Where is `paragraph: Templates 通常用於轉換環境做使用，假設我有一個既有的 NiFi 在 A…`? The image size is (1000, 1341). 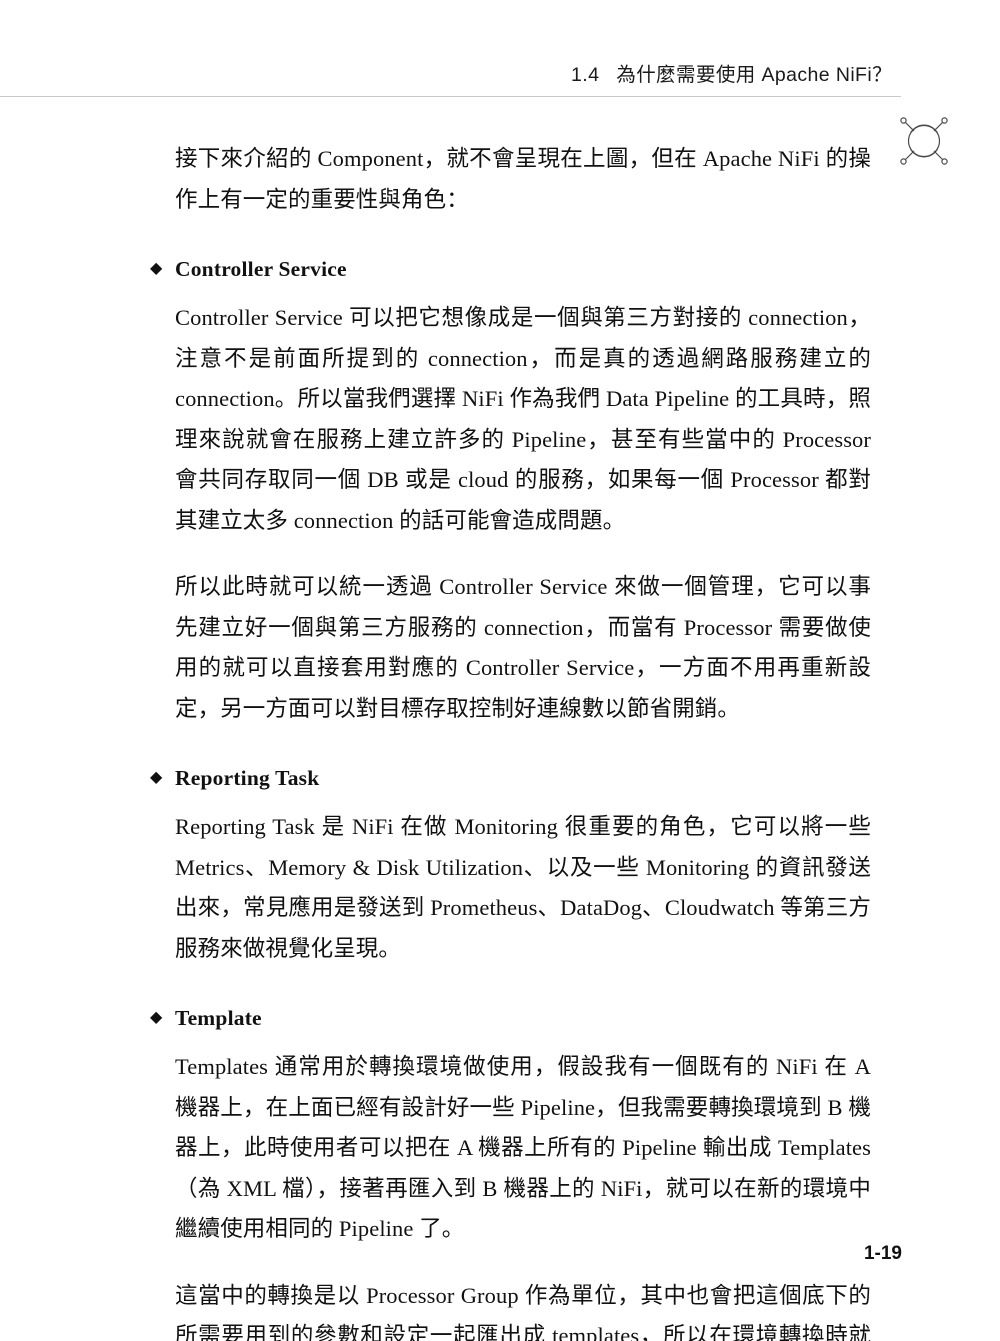 paragraph: Templates 通常用於轉換環境做使用，假設我有一個既有的 NiFi 在 A… is located at coordinates (523, 1147).